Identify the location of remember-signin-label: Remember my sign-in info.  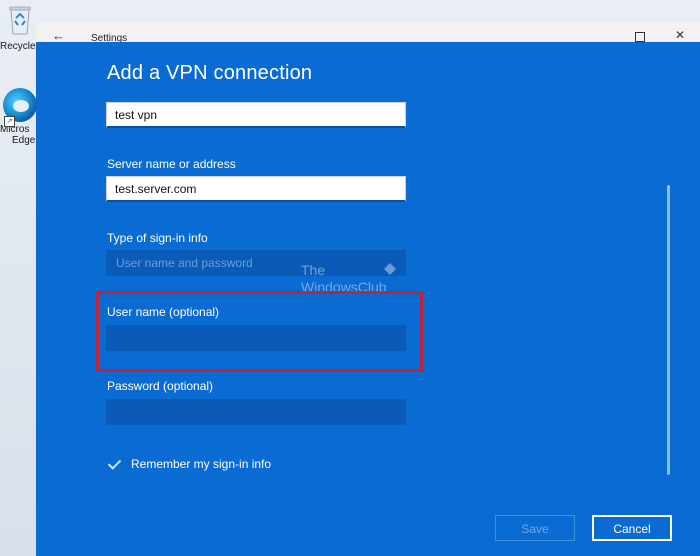
(201, 464).